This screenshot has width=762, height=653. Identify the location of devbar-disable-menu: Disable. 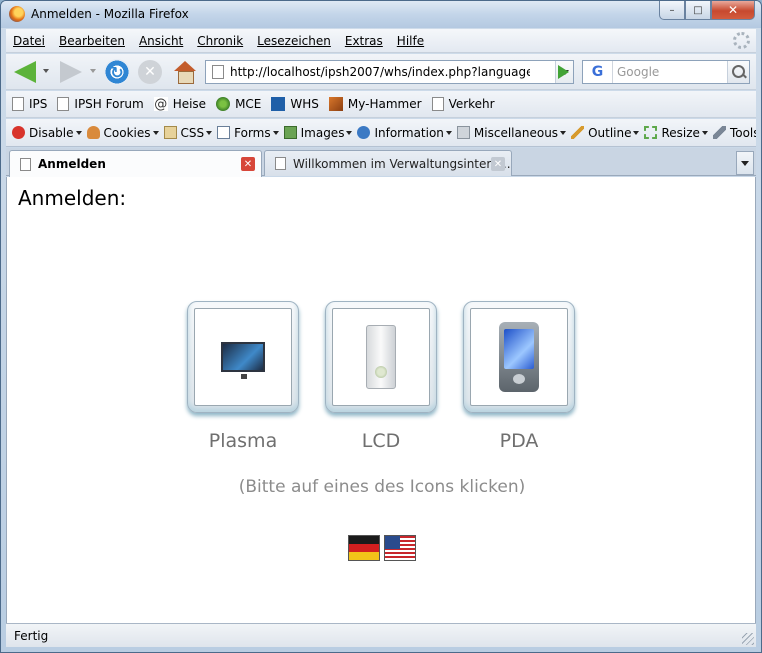
(47, 133).